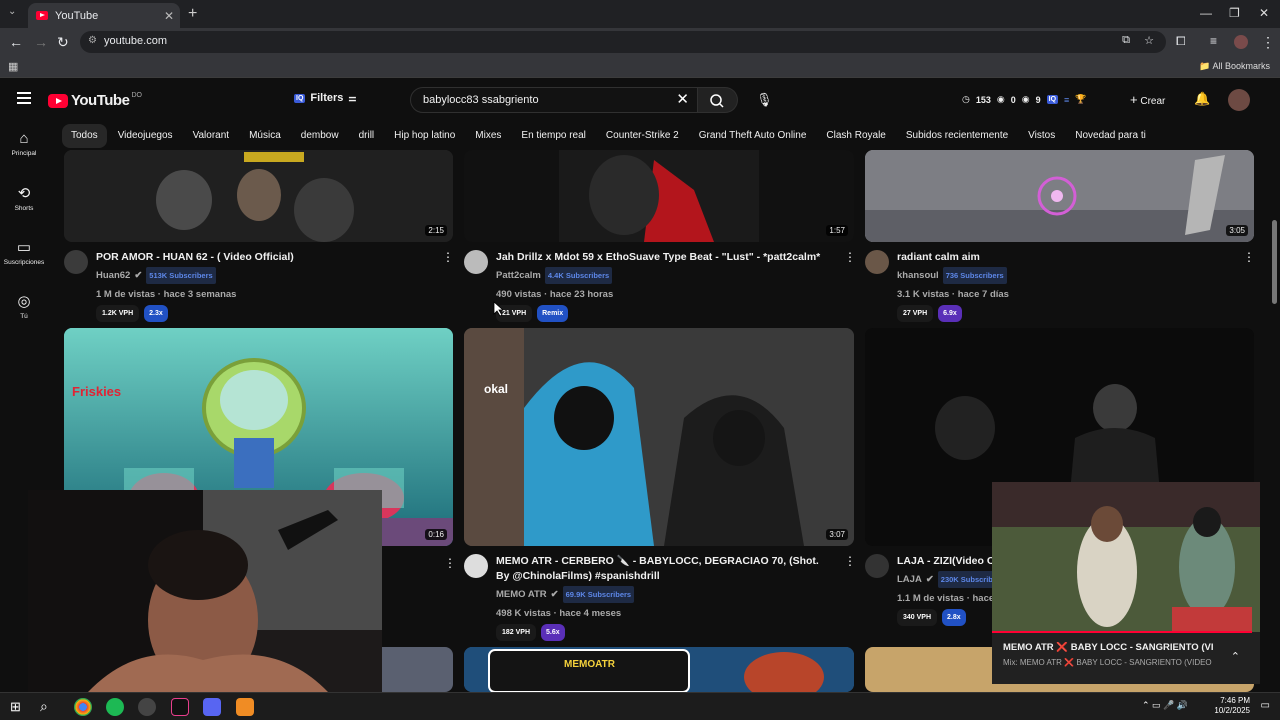 This screenshot has width=1280, height=720. I want to click on channel-text: MEMOATR, so click(590, 664).